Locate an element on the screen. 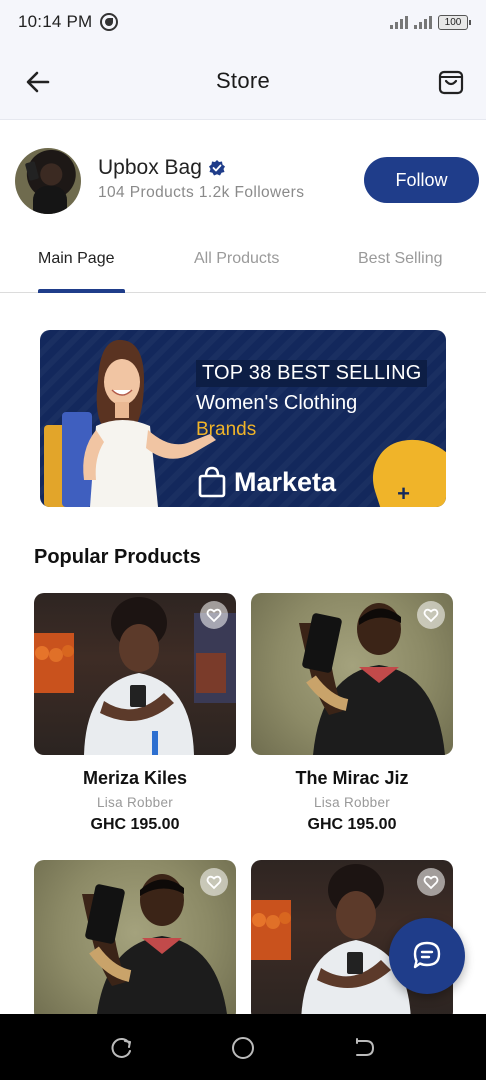  app-bar: Store is located at coordinates (243, 82).